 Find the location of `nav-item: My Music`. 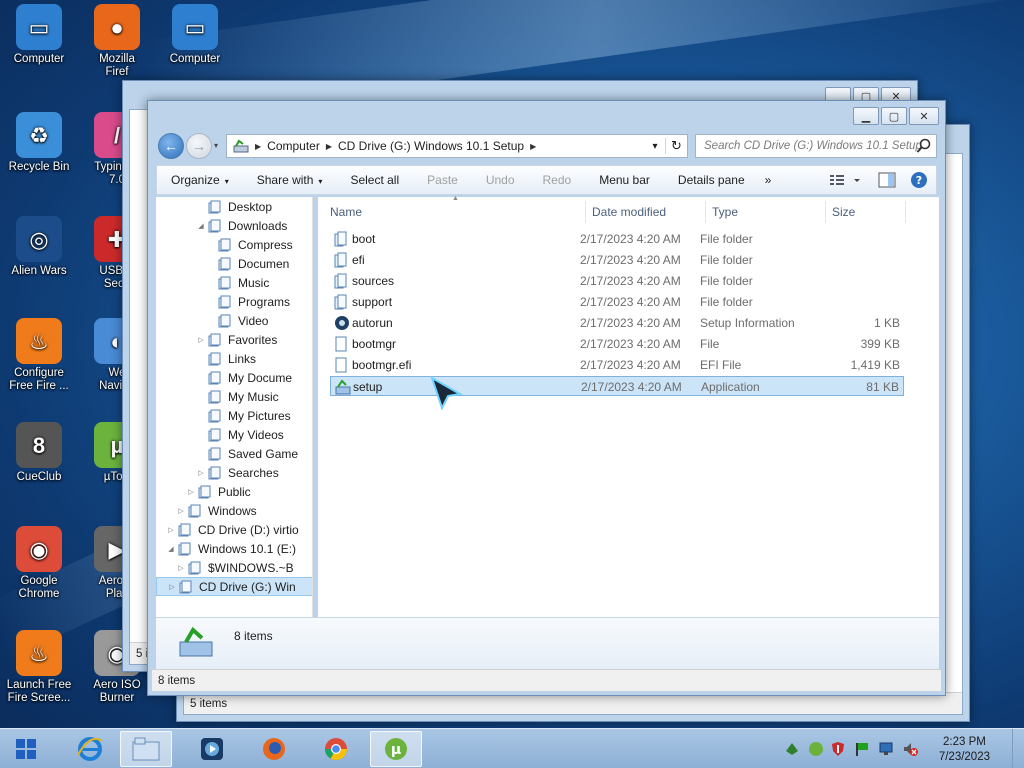

nav-item: My Music is located at coordinates (237, 396).